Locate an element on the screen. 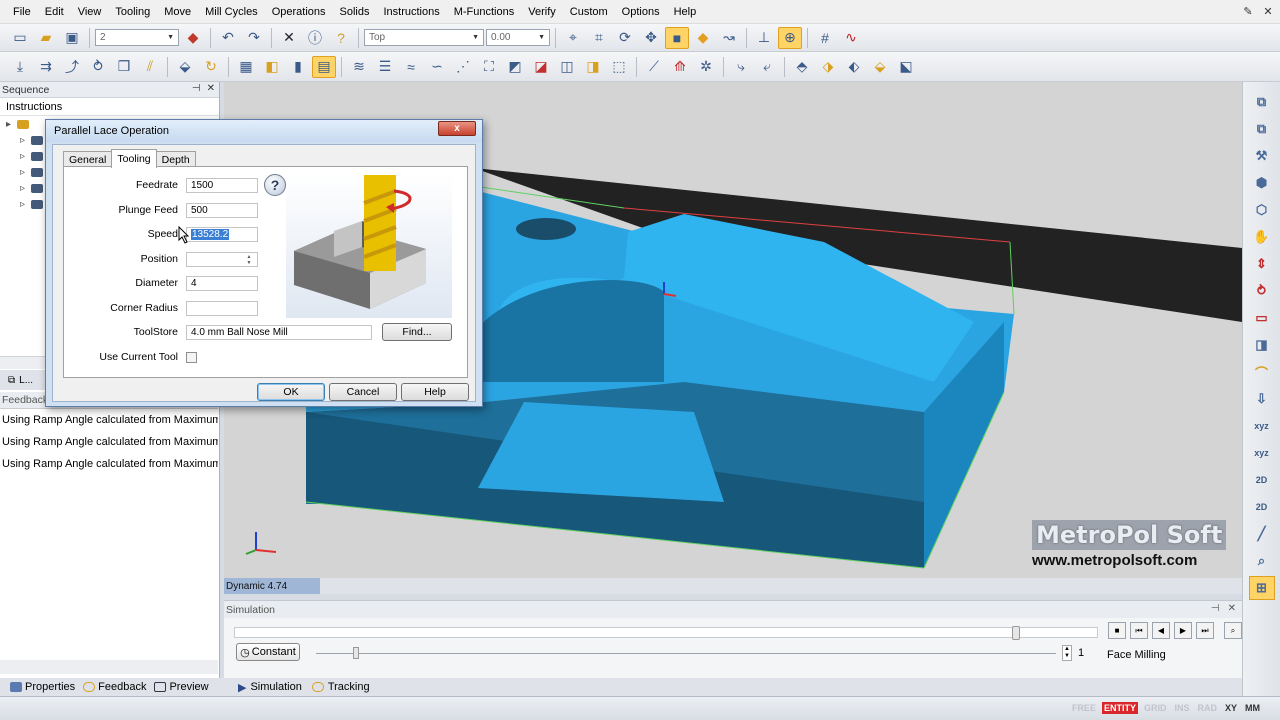  search-tool-icon: ⌕ is located at coordinates (1262, 561).